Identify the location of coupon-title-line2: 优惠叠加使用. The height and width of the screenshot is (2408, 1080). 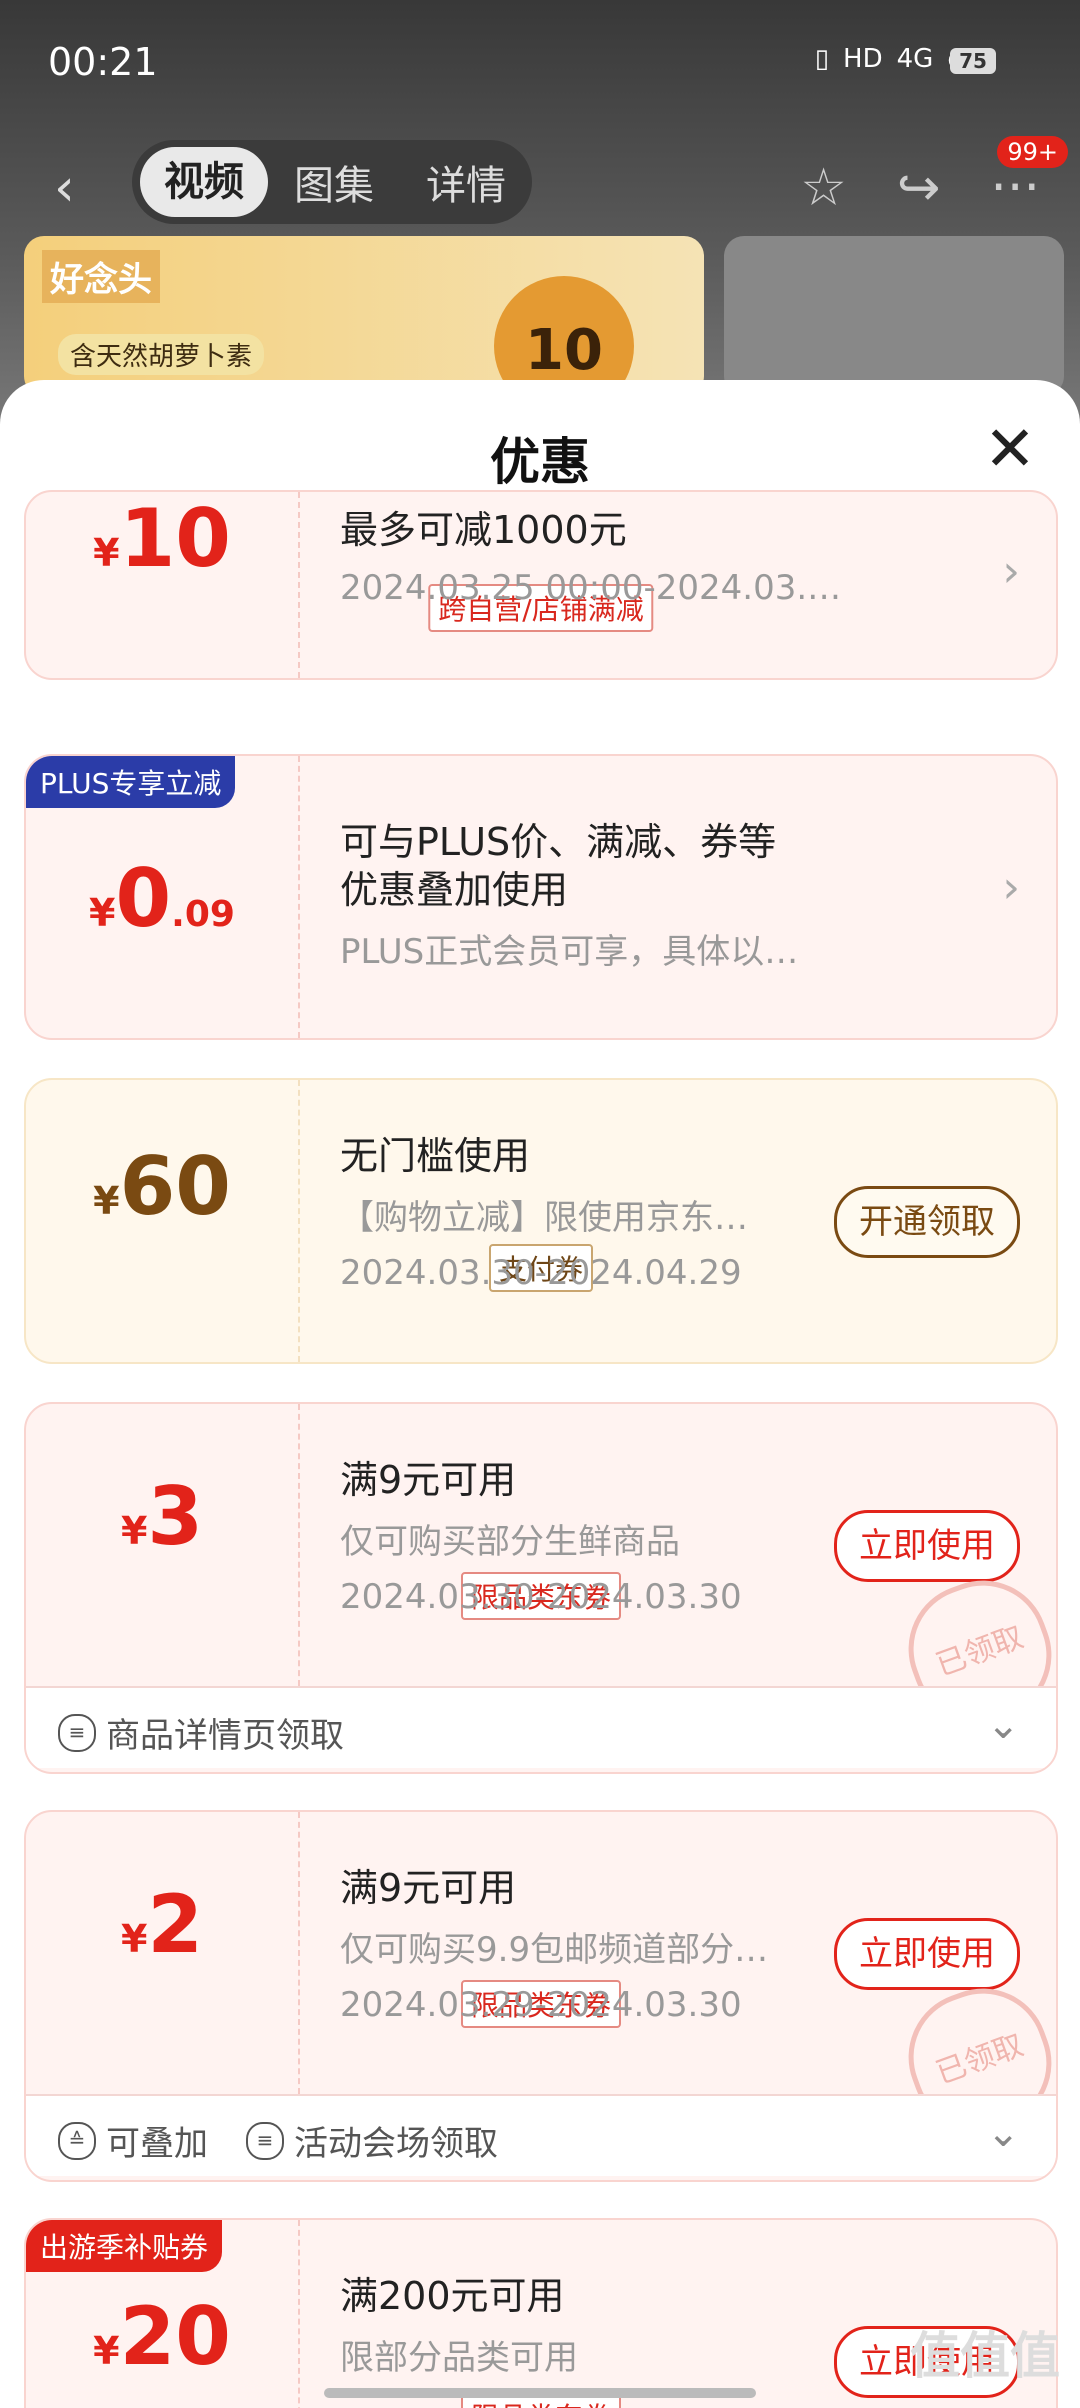
(454, 890).